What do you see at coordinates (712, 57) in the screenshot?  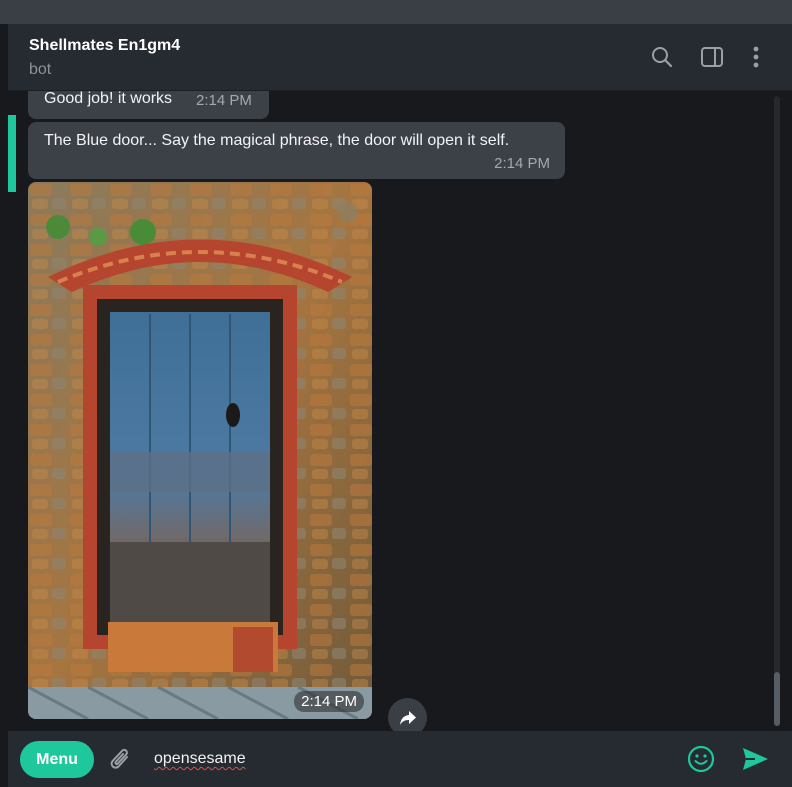 I see `sidebar-toggle-icon` at bounding box center [712, 57].